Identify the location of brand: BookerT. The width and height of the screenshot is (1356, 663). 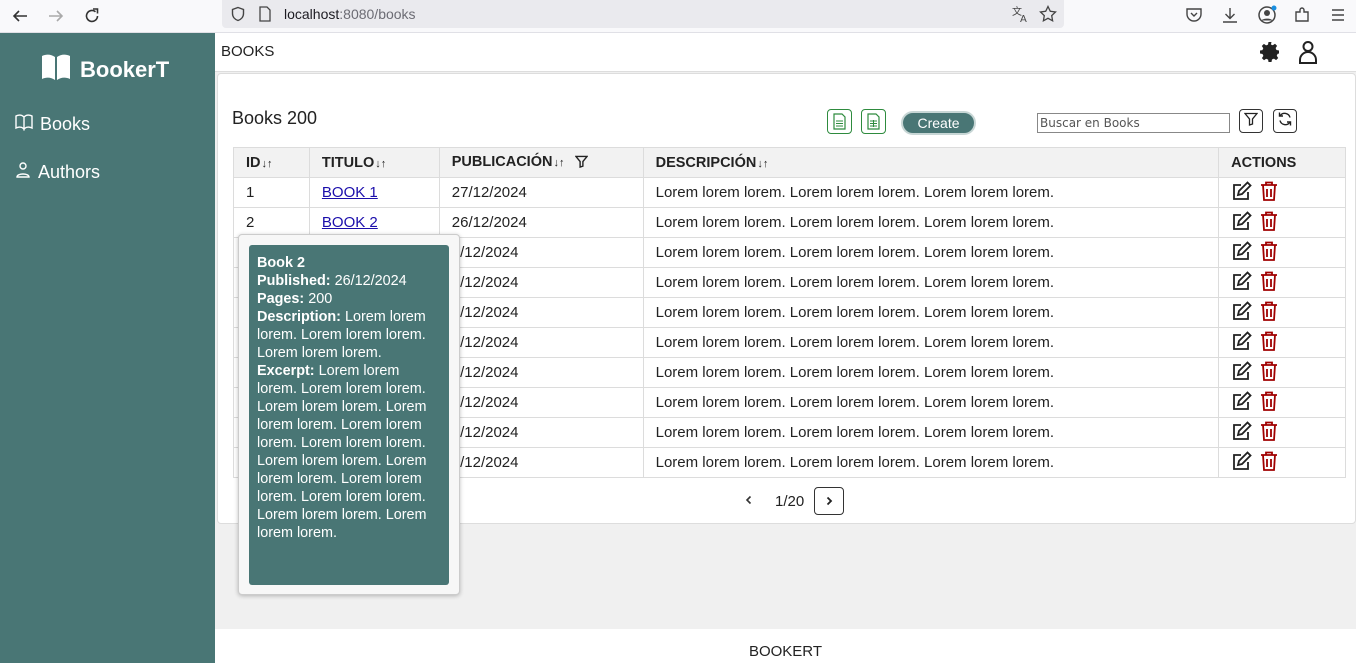
(104, 70).